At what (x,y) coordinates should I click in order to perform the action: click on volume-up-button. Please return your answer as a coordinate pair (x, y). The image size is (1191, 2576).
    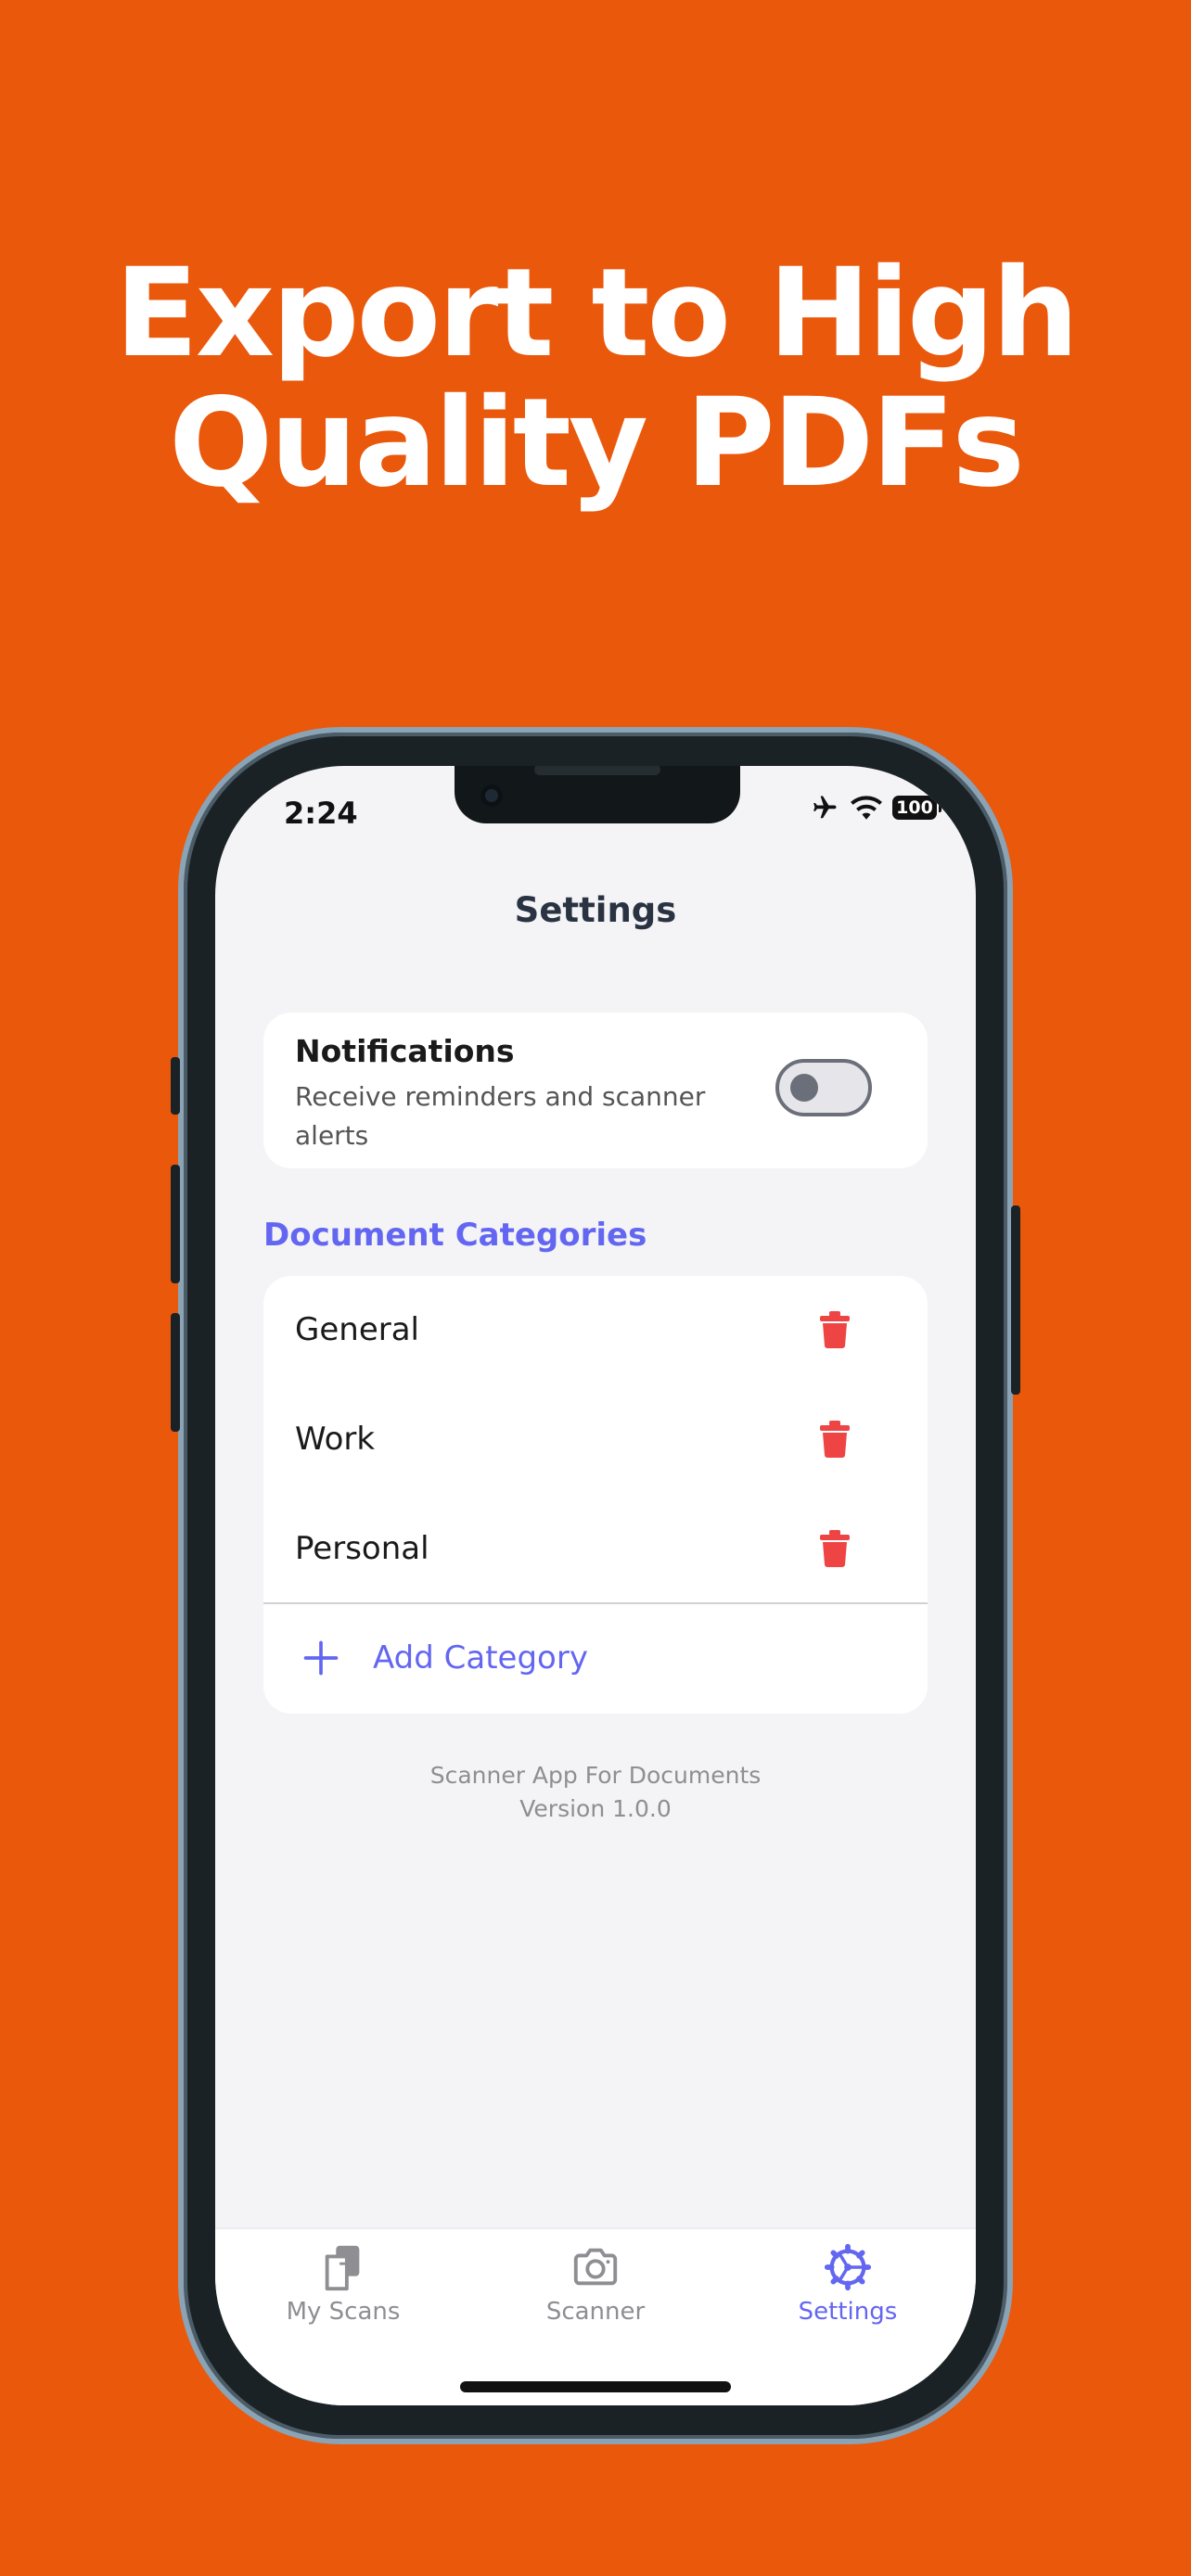
    Looking at the image, I should click on (175, 1224).